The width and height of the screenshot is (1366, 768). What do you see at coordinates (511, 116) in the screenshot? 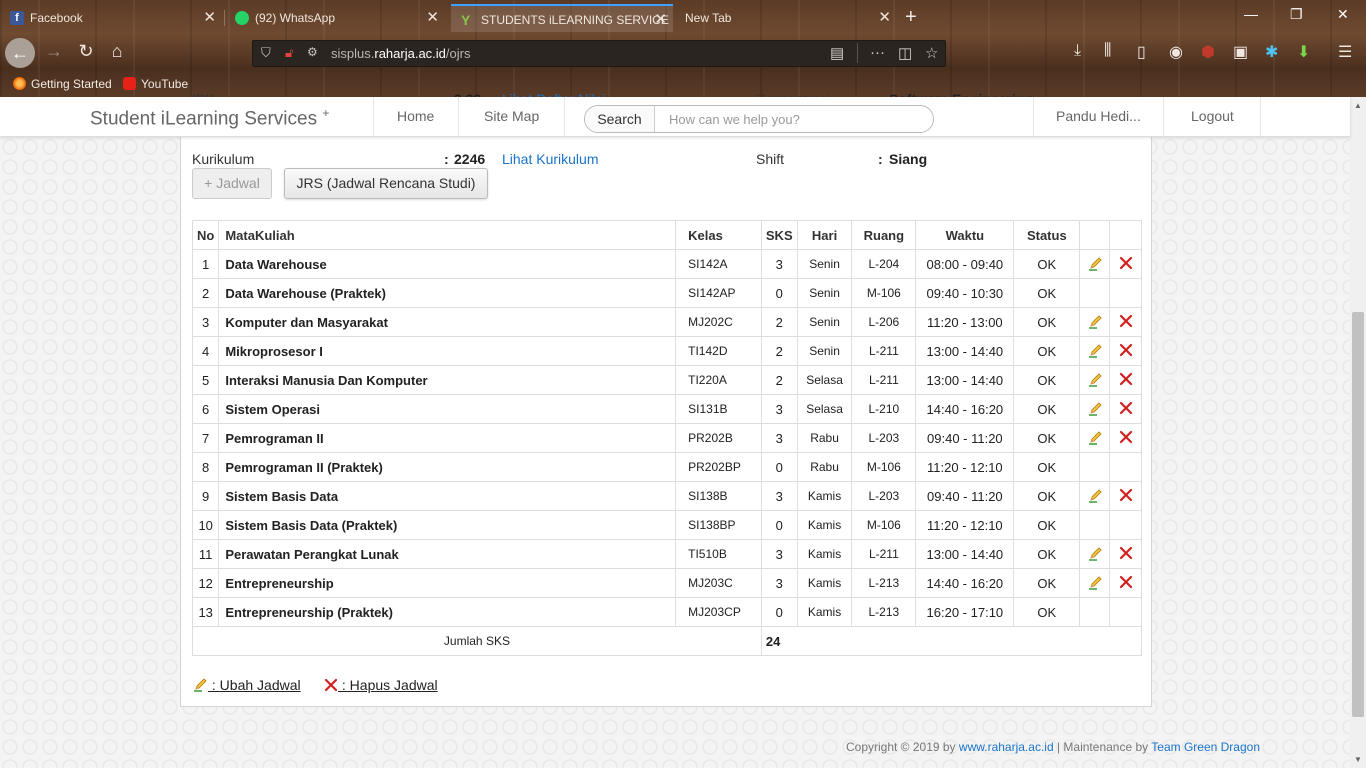
I see `nav-sitemap-link: Site Map` at bounding box center [511, 116].